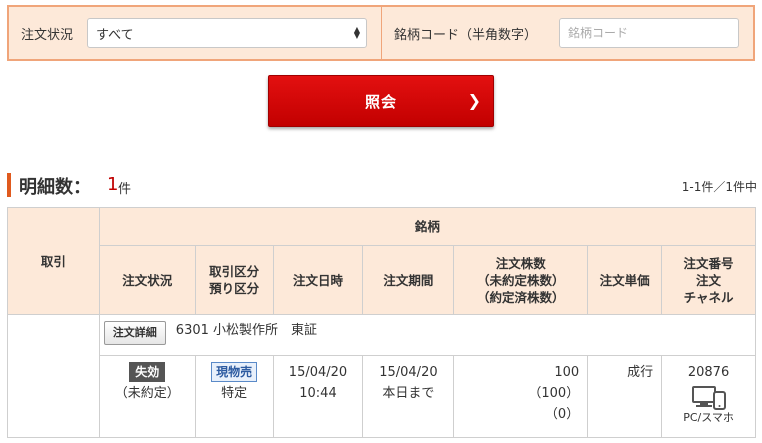 The height and width of the screenshot is (443, 762). Describe the element at coordinates (125, 189) in the screenshot. I see `result-count-unit: 件` at that location.